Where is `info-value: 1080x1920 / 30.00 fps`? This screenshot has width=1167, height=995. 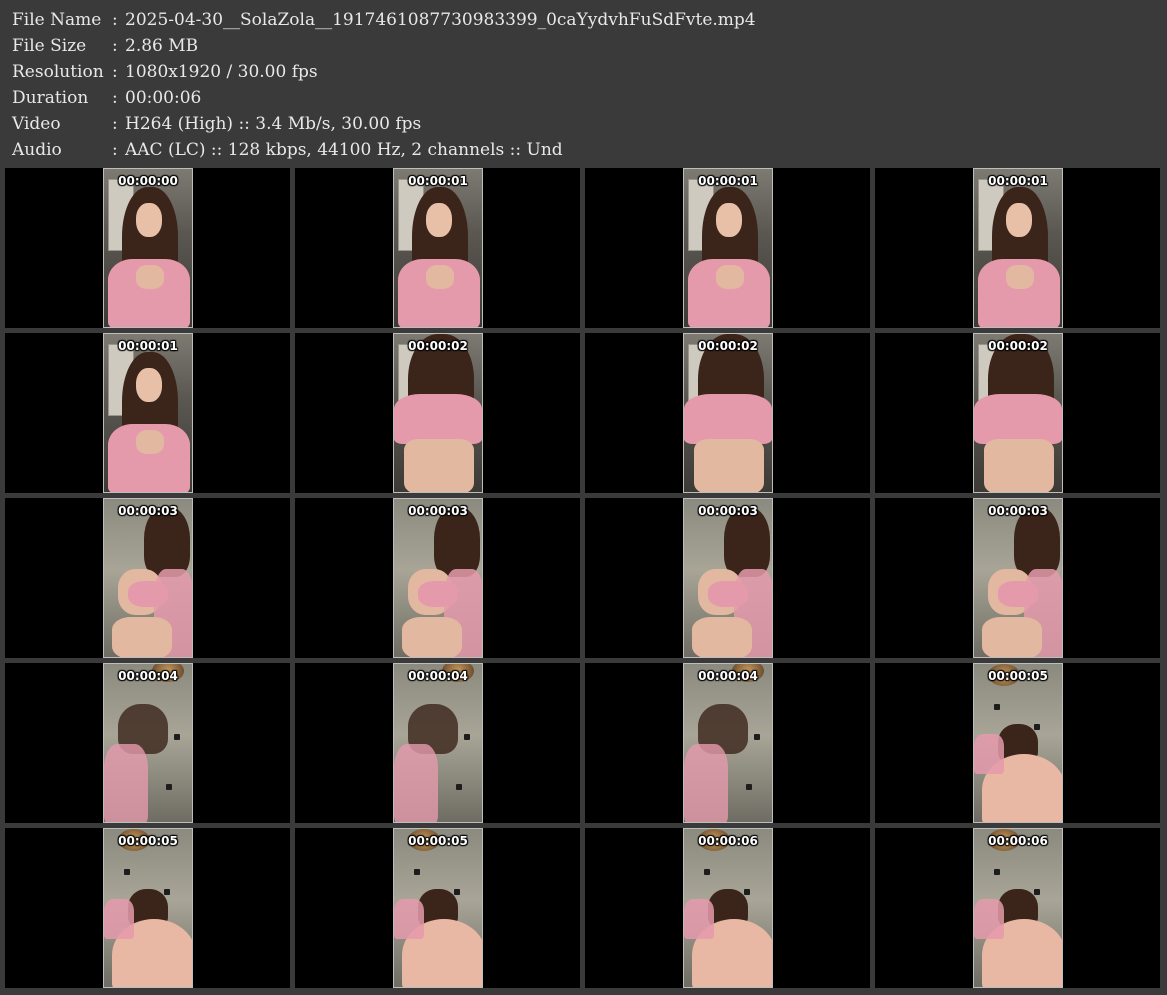
info-value: 1080x1920 / 30.00 fps is located at coordinates (221, 72).